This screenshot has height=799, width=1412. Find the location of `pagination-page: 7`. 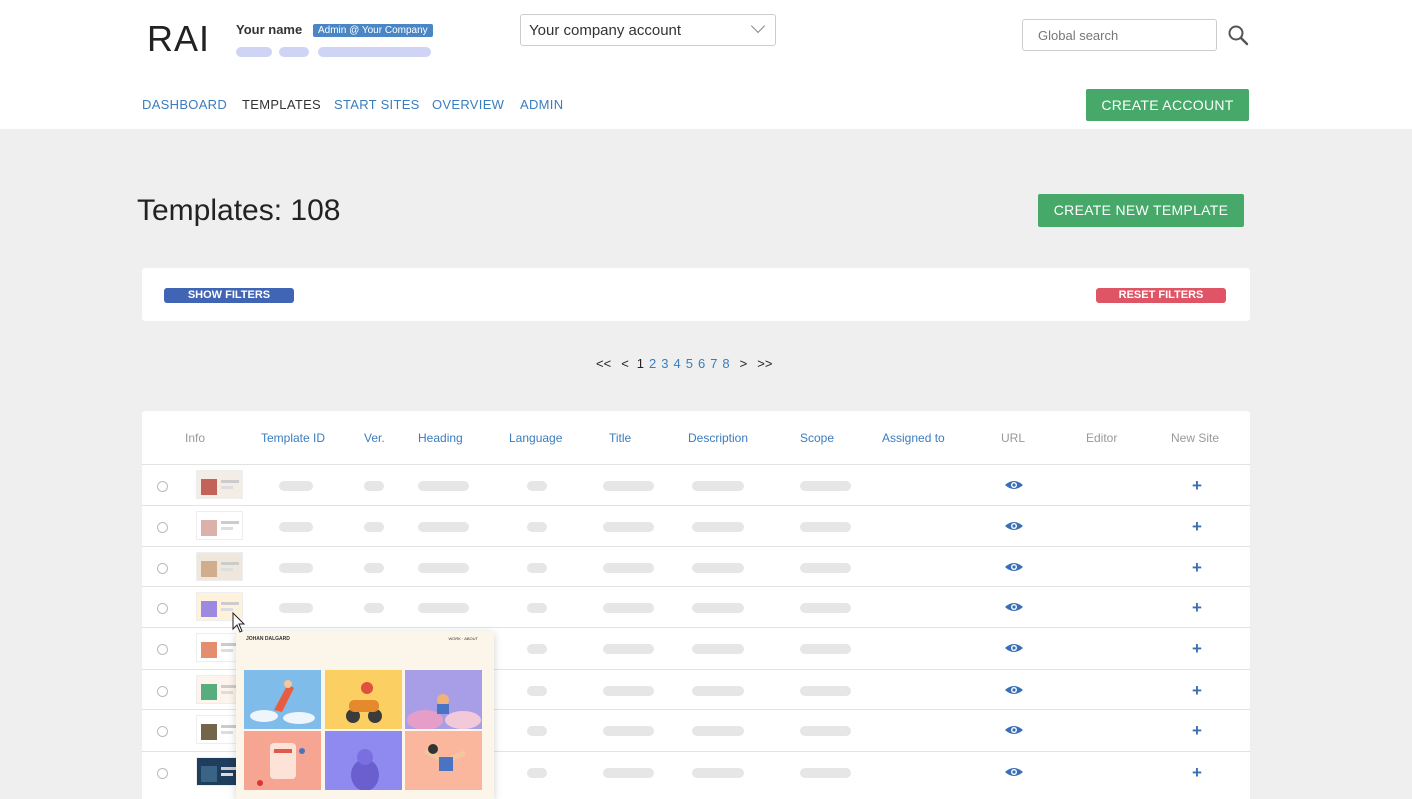

pagination-page: 7 is located at coordinates (713, 363).